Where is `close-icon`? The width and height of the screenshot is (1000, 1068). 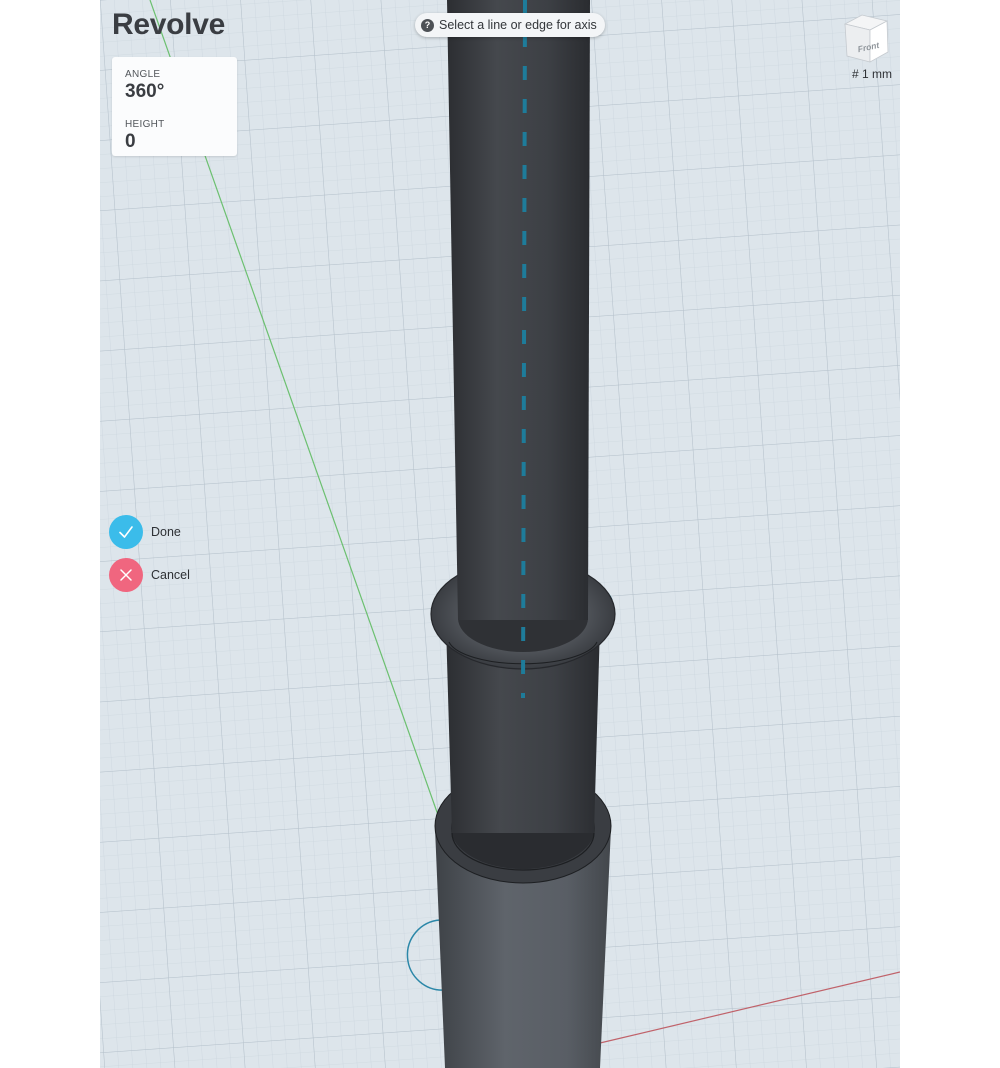
close-icon is located at coordinates (126, 575).